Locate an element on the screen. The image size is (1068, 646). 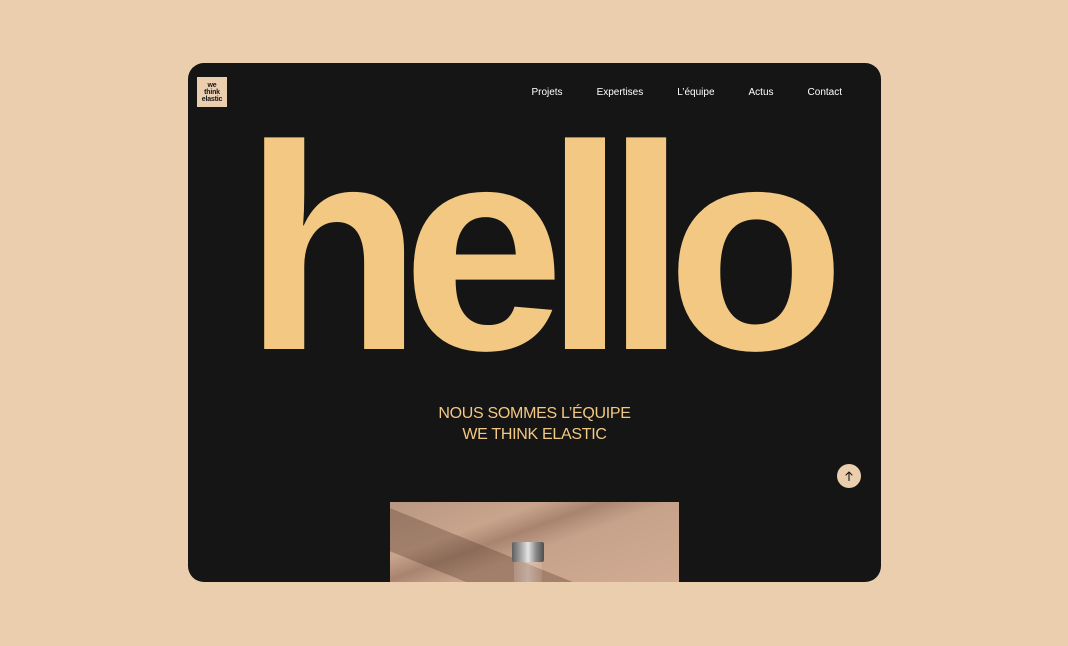
hero-tagline: NOUS SOMMES L’ÉQUIPE WE THINK ELASTIC is located at coordinates (534, 424).